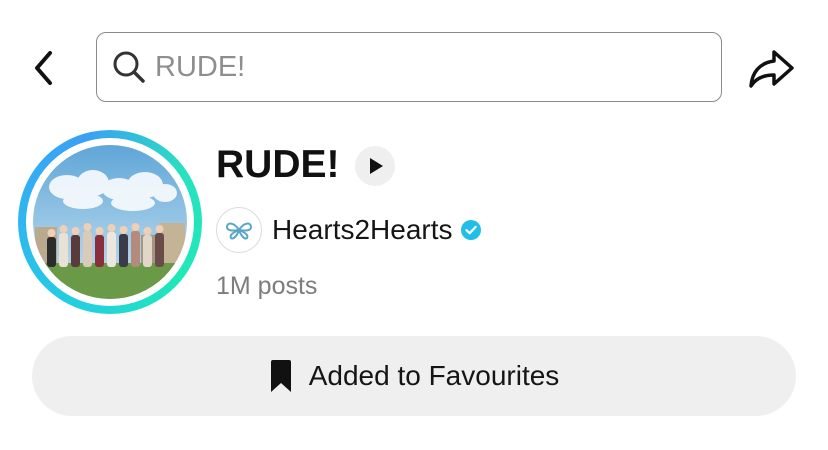 The height and width of the screenshot is (450, 828). What do you see at coordinates (362, 229) in the screenshot?
I see `artist-name: Hearts2Hearts` at bounding box center [362, 229].